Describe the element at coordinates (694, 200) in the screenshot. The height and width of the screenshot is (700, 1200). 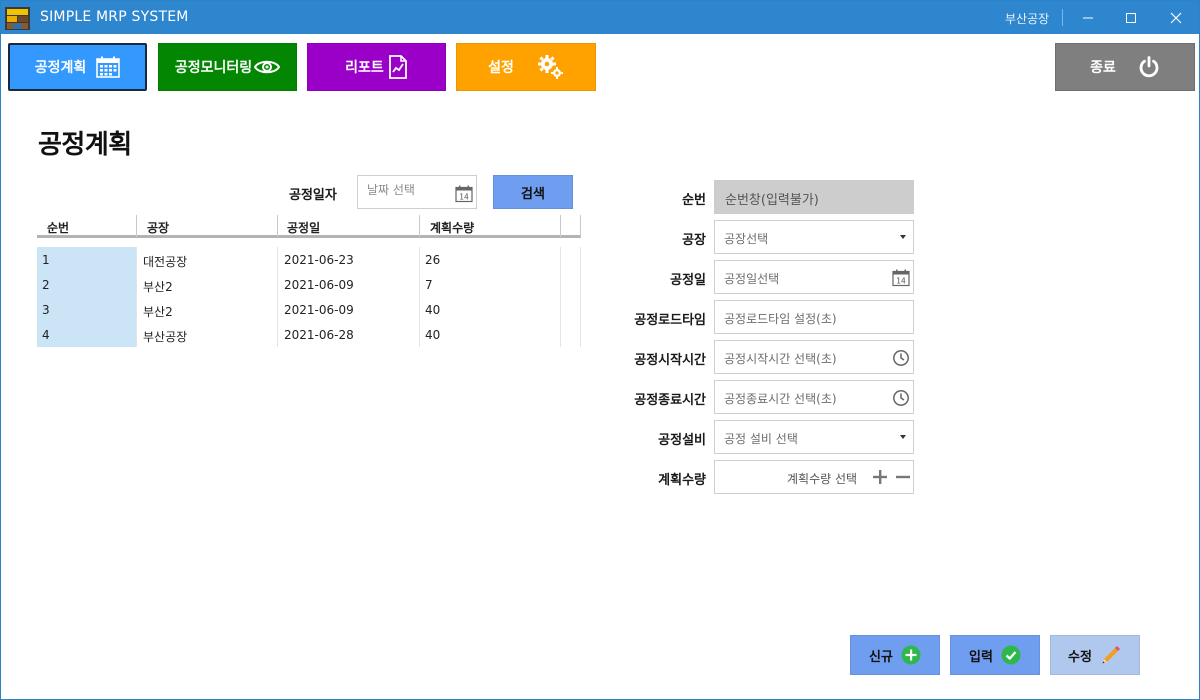
I see `seq-label: 순번` at that location.